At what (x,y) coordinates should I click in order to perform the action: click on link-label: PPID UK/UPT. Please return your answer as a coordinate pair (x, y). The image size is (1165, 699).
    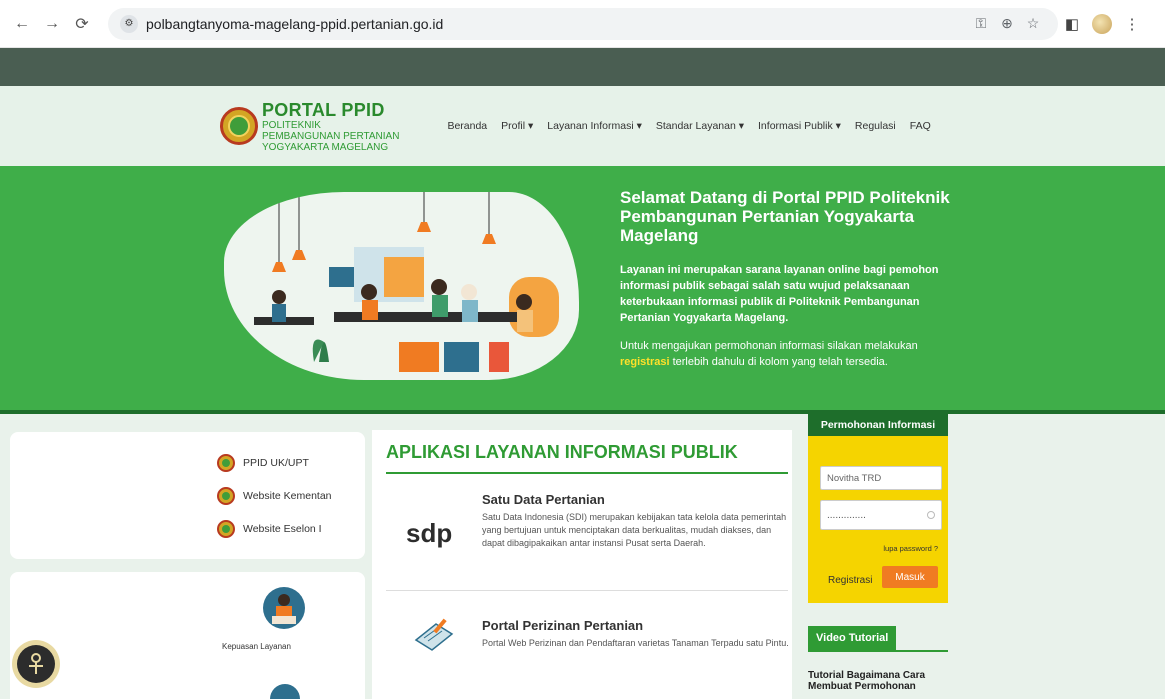
    Looking at the image, I should click on (276, 463).